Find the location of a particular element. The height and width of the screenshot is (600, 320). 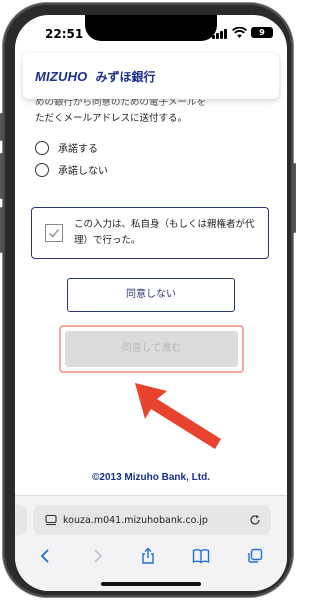

consent-checkbox is located at coordinates (54, 233).